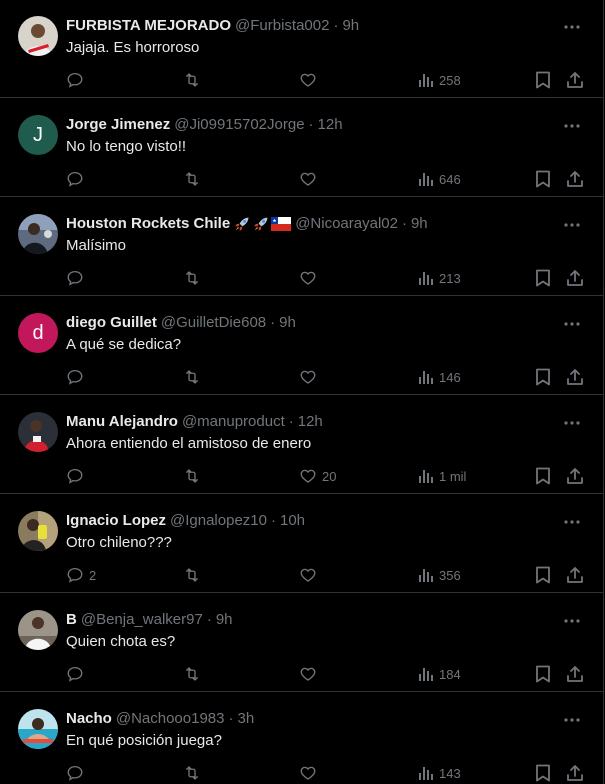 This screenshot has width=605, height=784. Describe the element at coordinates (170, 719) in the screenshot. I see `user-handle: @Nachooo1983` at that location.